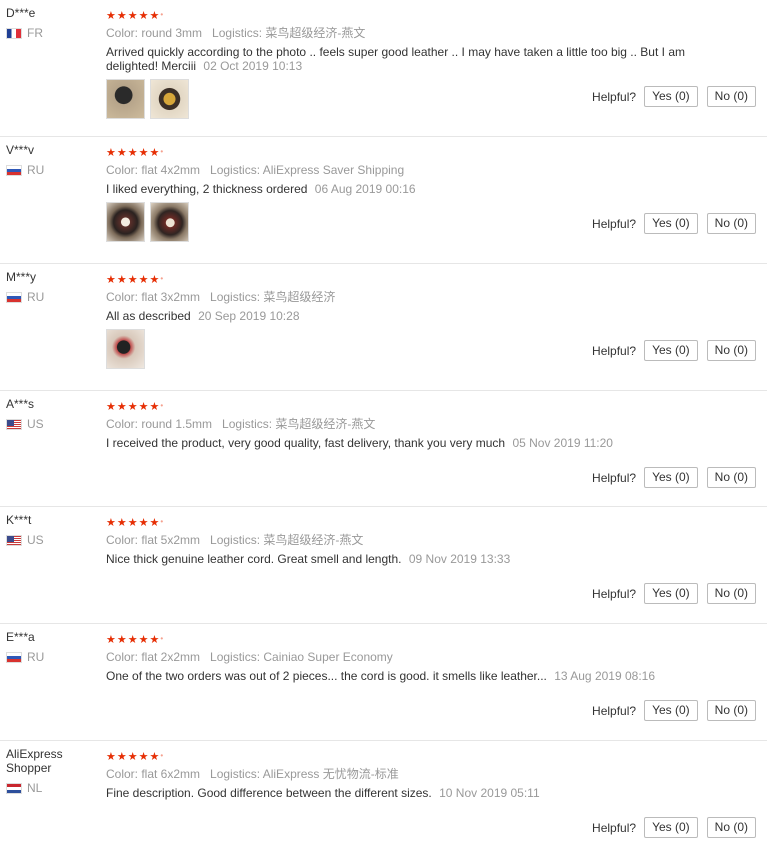 Image resolution: width=767 pixels, height=853 pixels. Describe the element at coordinates (153, 657) in the screenshot. I see `product-variant: Color: flat 2x2mm` at that location.